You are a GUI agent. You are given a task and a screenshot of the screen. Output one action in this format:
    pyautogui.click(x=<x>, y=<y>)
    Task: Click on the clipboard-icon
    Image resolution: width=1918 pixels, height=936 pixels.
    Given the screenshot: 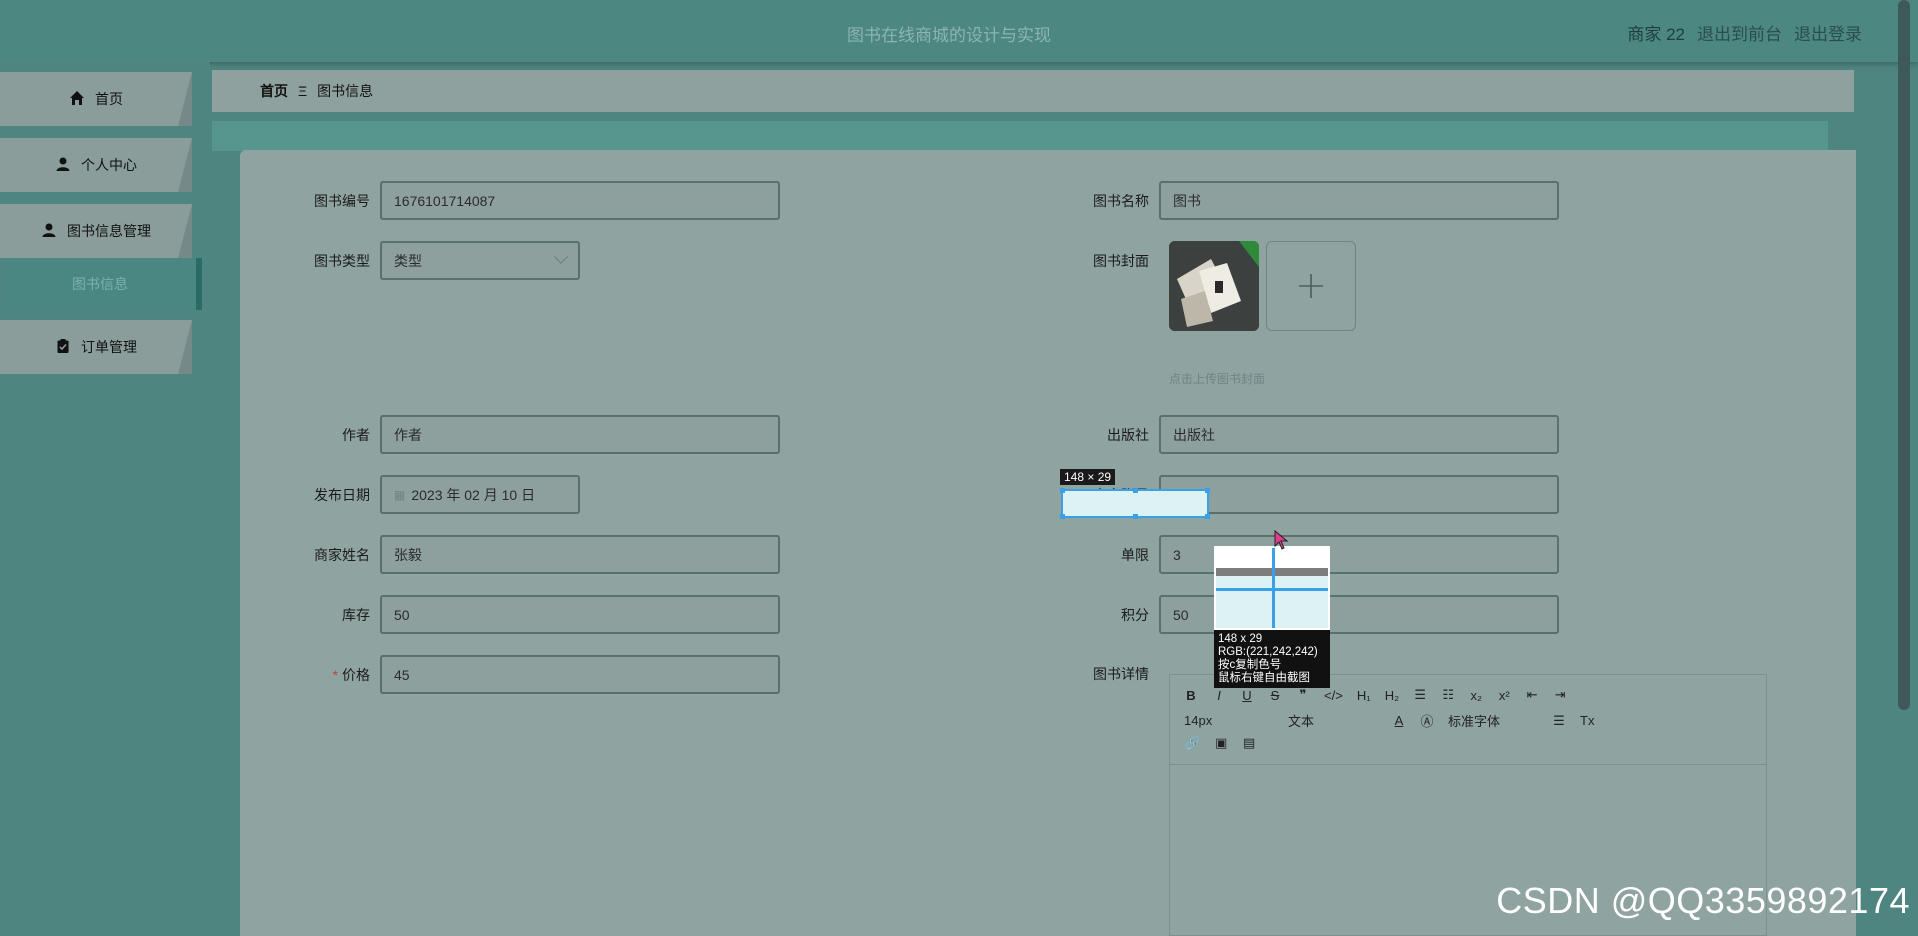 What is the action you would take?
    pyautogui.click(x=63, y=347)
    